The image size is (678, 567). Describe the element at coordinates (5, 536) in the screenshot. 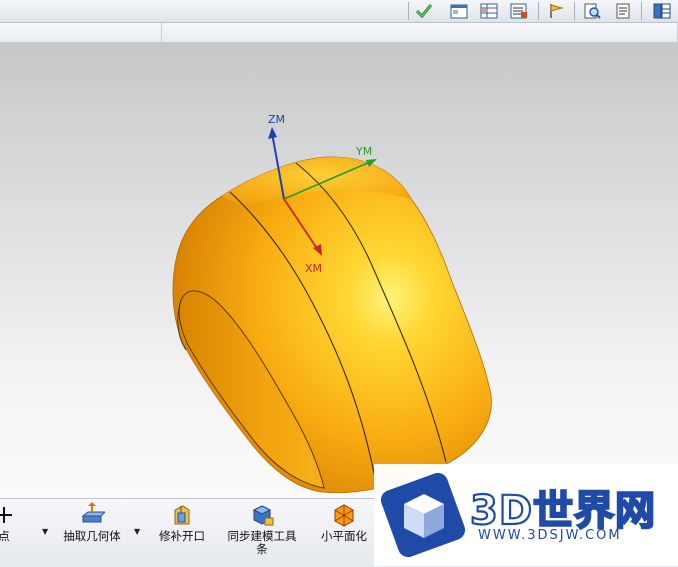

I see `point-label: 点` at that location.